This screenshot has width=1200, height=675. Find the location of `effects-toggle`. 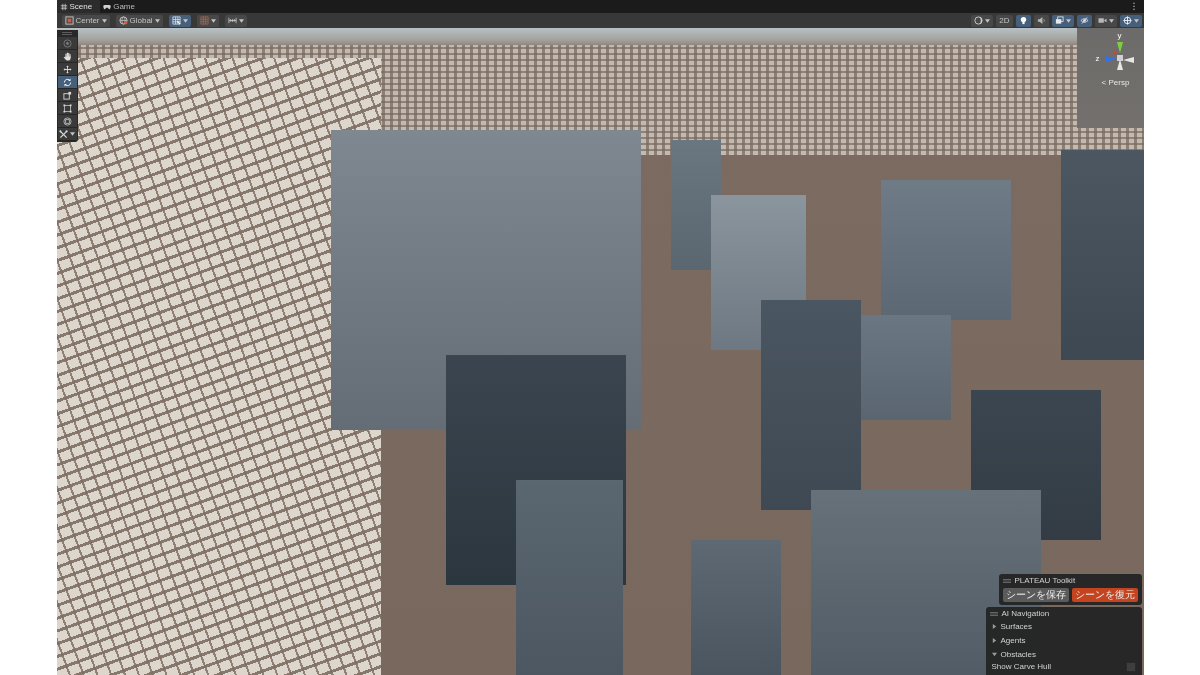

effects-toggle is located at coordinates (1062, 20).